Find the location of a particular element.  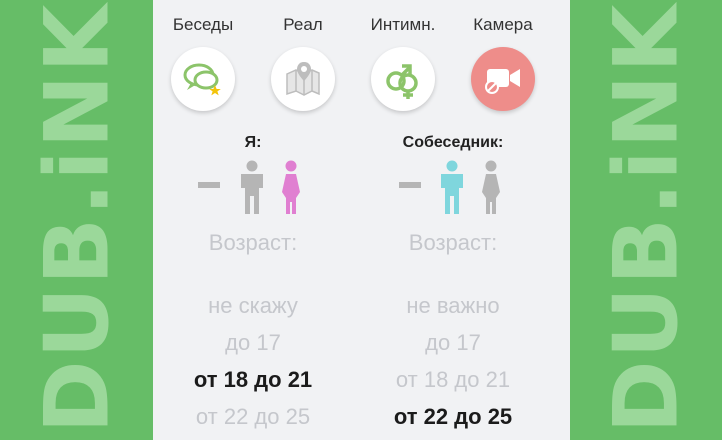

partner-gender-selector is located at coordinates (453, 188).